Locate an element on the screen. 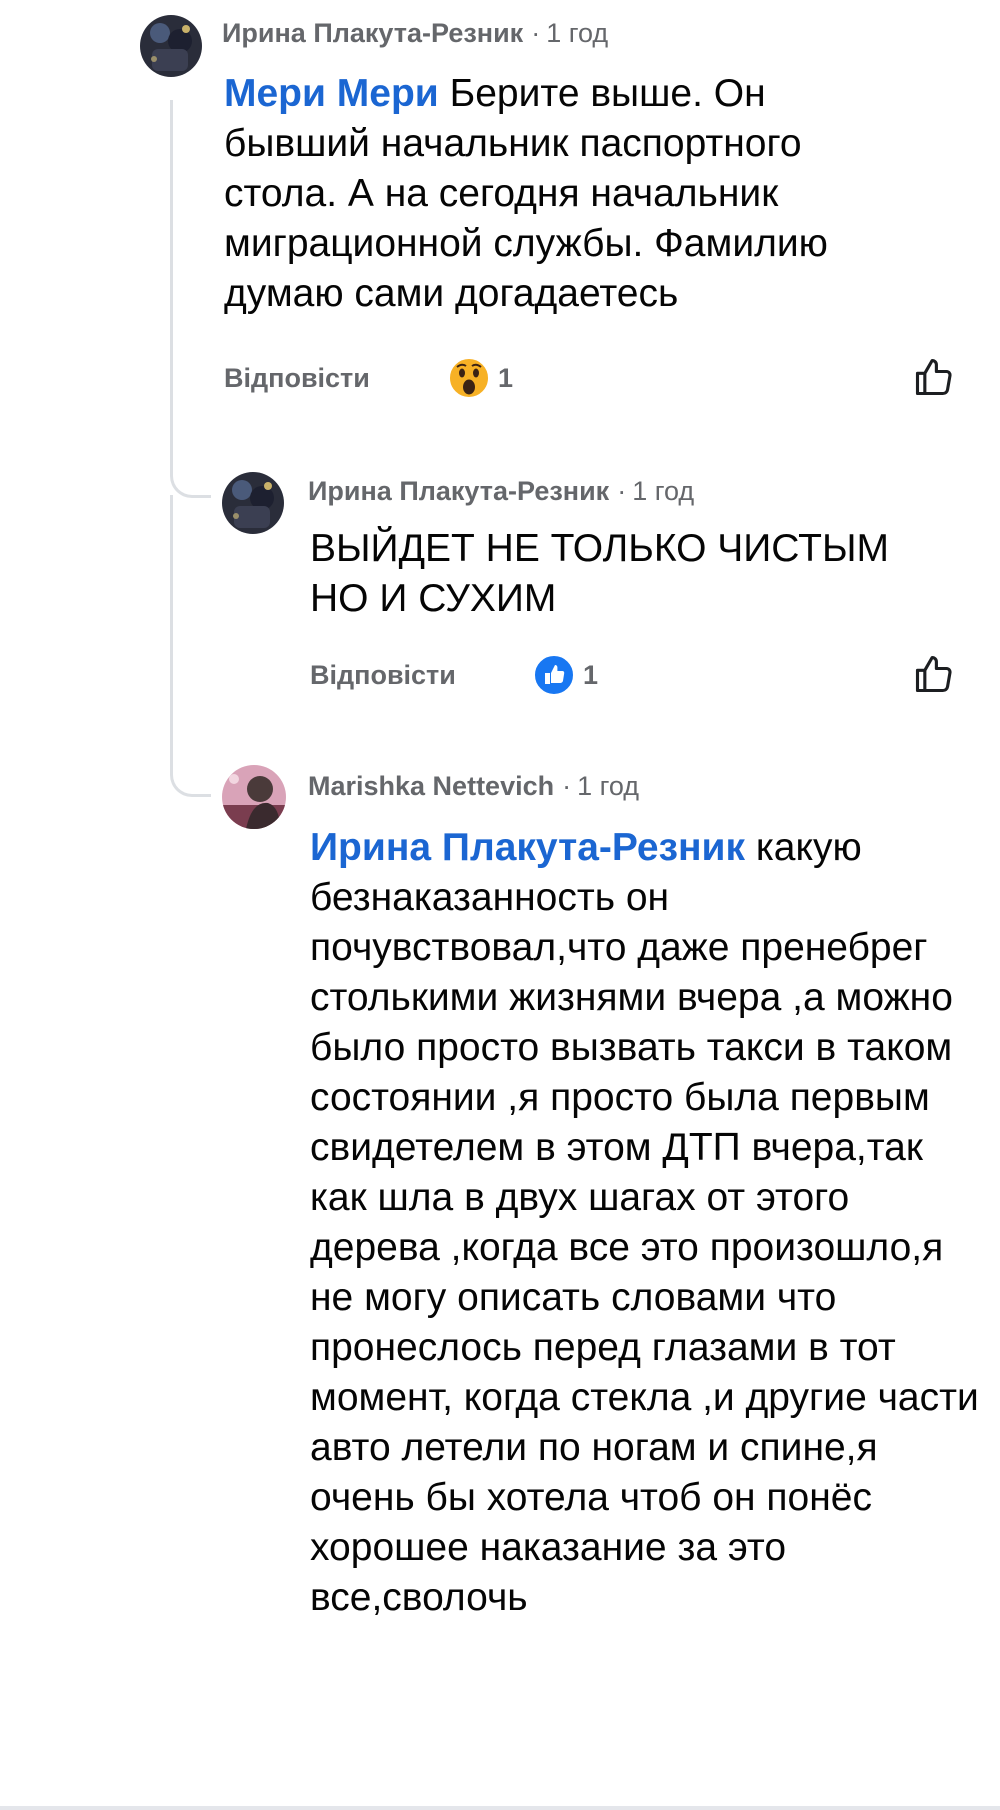 Image resolution: width=1000 pixels, height=1810 pixels. author-name: Marishka Nettevich is located at coordinates (431, 786).